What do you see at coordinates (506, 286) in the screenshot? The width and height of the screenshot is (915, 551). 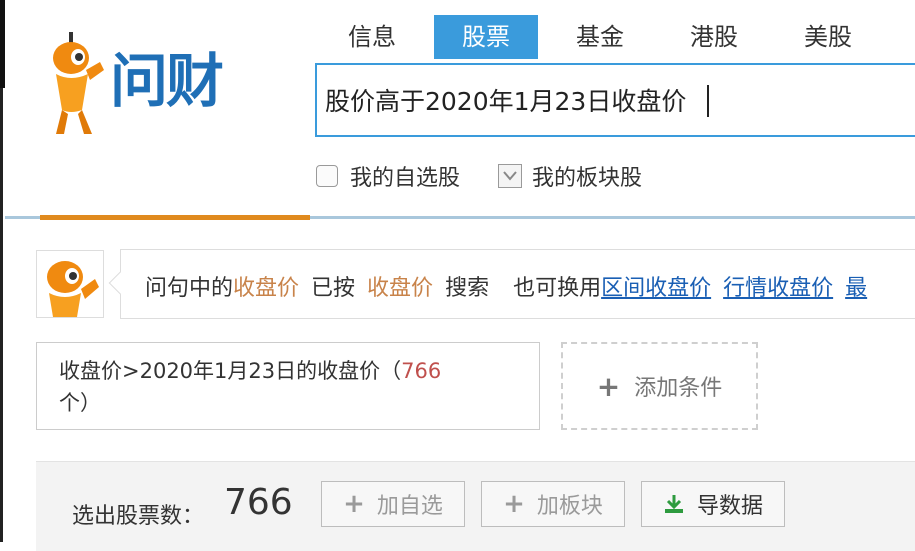 I see `notice-text: 问句中的收盘价 已按 收盘价 搜索 也可换用区间收盘价 行情收盘价最` at bounding box center [506, 286].